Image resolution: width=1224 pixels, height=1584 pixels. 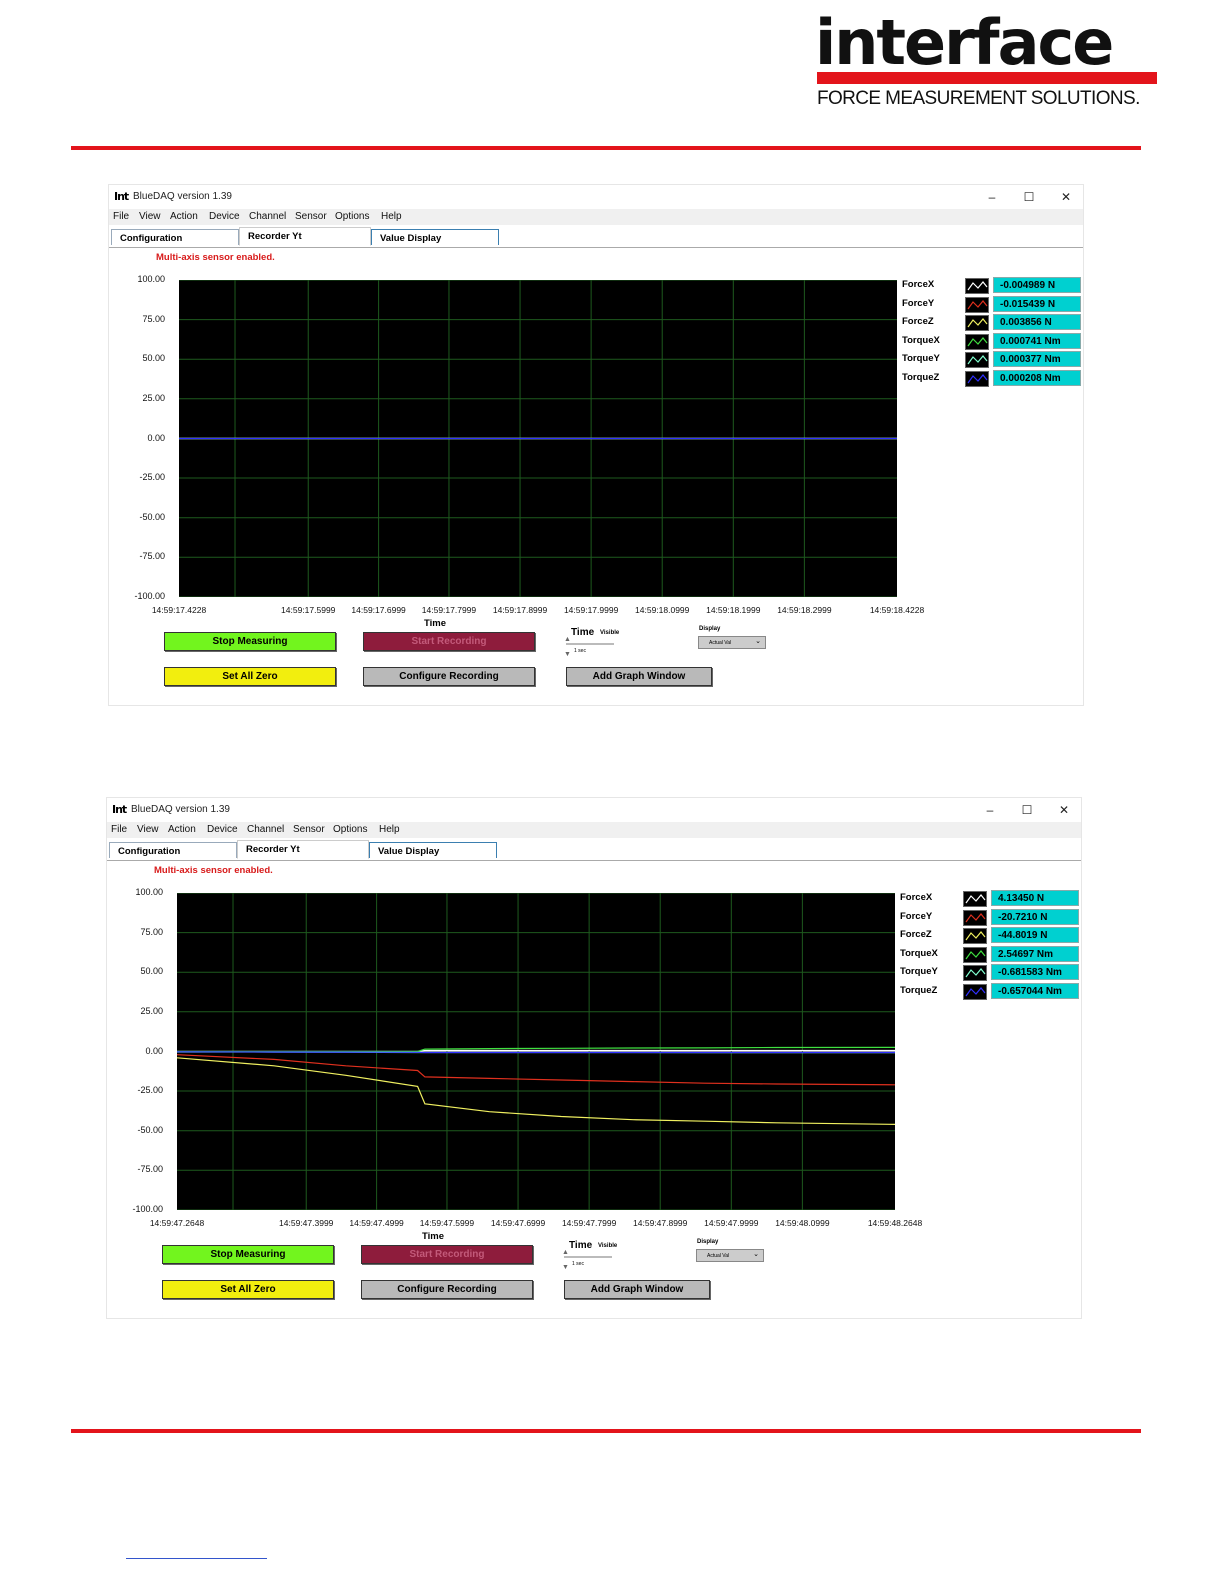 I want to click on legend-name-torquex: TorqueX, so click(x=919, y=953).